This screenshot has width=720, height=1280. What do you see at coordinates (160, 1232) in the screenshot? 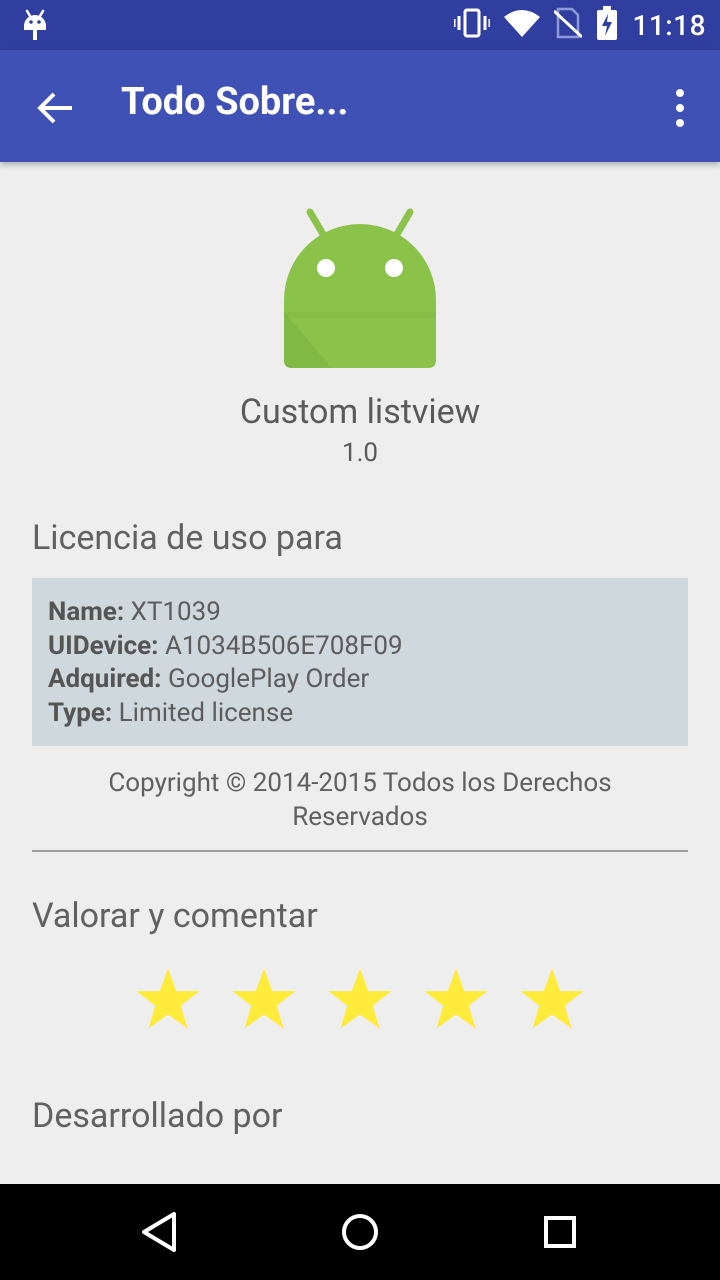
I see `back-triangle-icon` at bounding box center [160, 1232].